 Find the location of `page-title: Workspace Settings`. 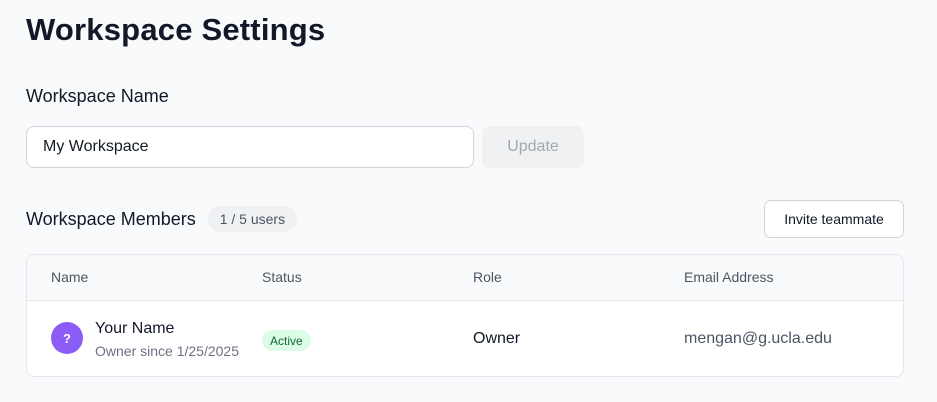

page-title: Workspace Settings is located at coordinates (176, 29).